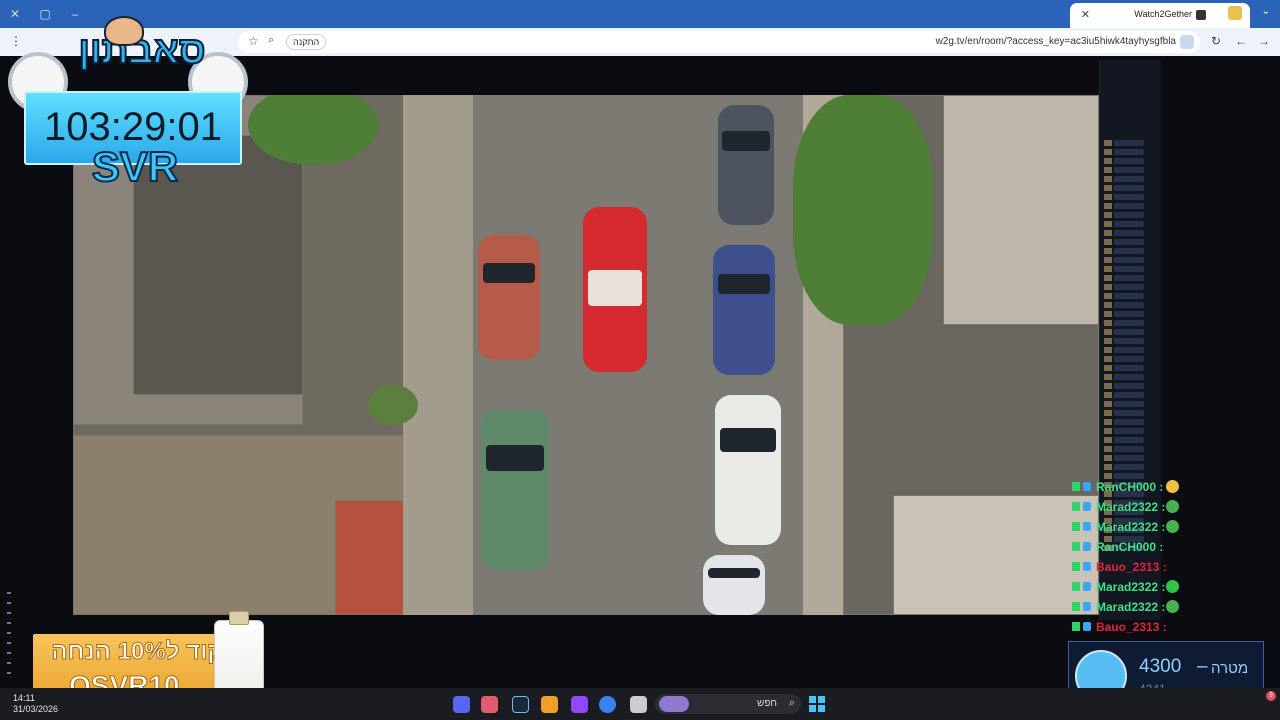 The image size is (1280, 720). What do you see at coordinates (1085, 14) in the screenshot?
I see `tab-close-icon: ✕` at bounding box center [1085, 14].